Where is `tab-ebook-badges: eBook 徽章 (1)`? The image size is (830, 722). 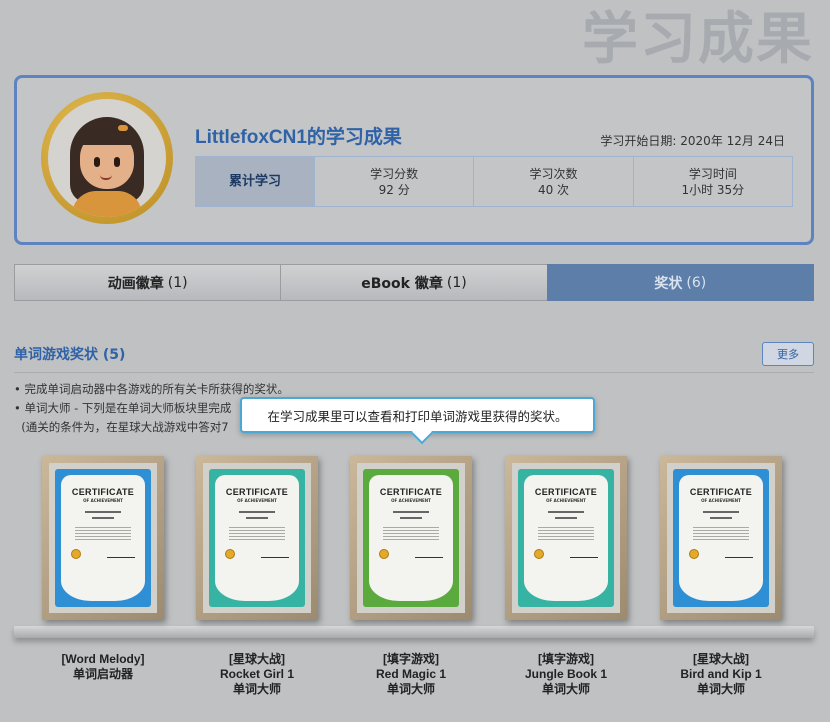 tab-ebook-badges: eBook 徽章 (1) is located at coordinates (413, 282).